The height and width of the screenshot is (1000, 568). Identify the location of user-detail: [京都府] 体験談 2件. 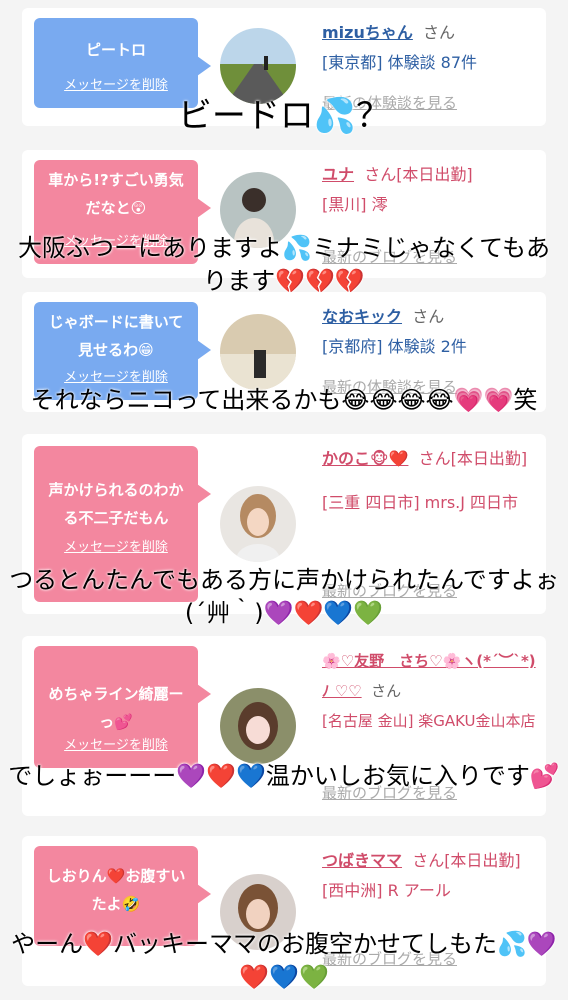
(394, 346).